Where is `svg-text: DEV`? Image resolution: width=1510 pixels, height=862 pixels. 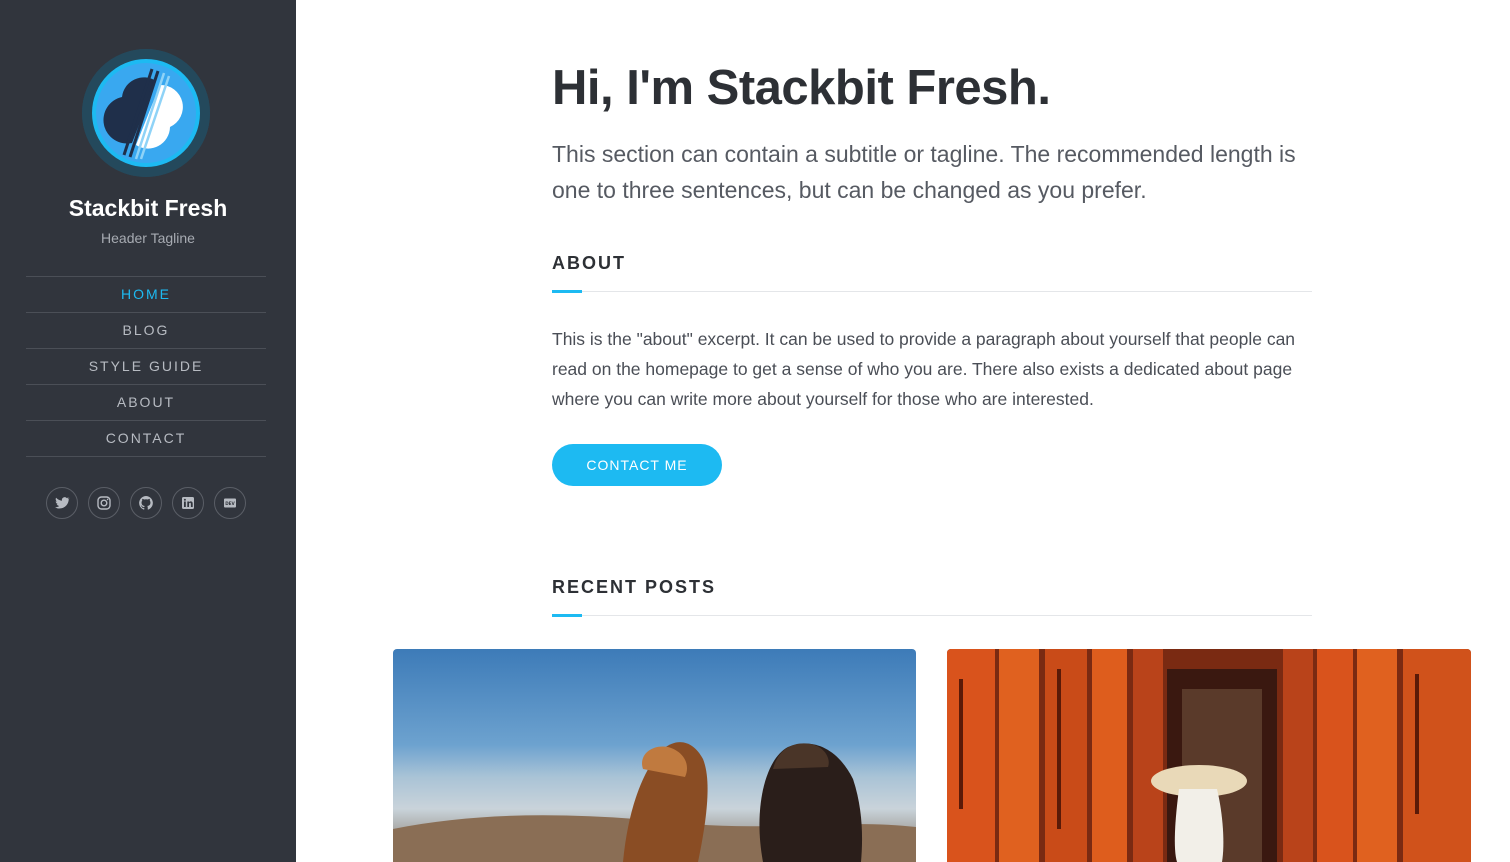 svg-text: DEV is located at coordinates (230, 503).